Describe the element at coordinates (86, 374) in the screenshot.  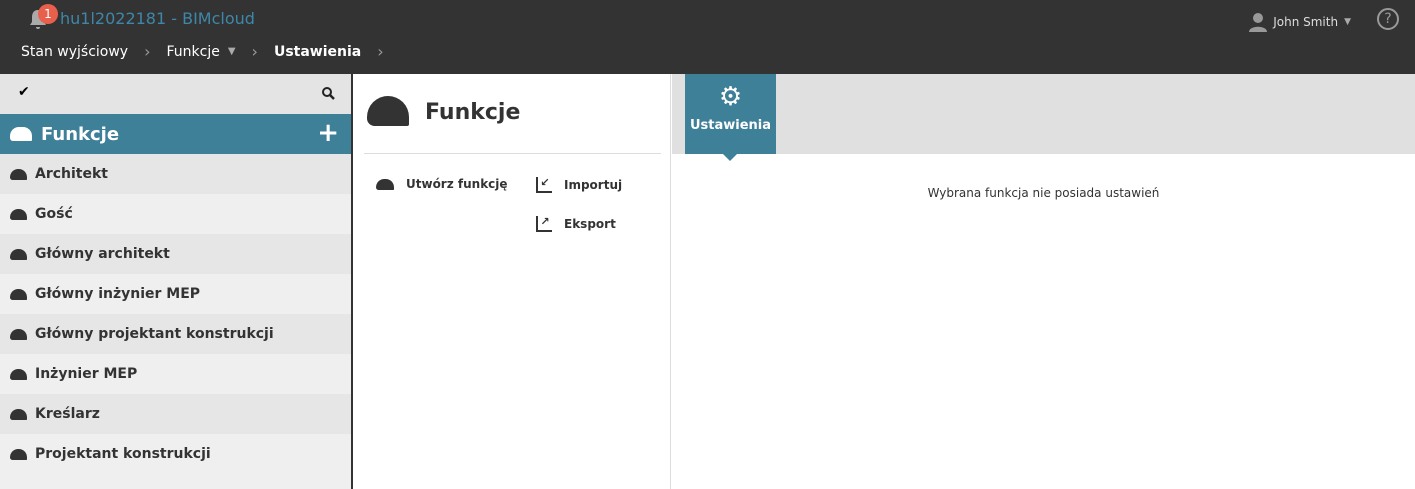
I see `list-item-label: Inżynier MEP` at that location.